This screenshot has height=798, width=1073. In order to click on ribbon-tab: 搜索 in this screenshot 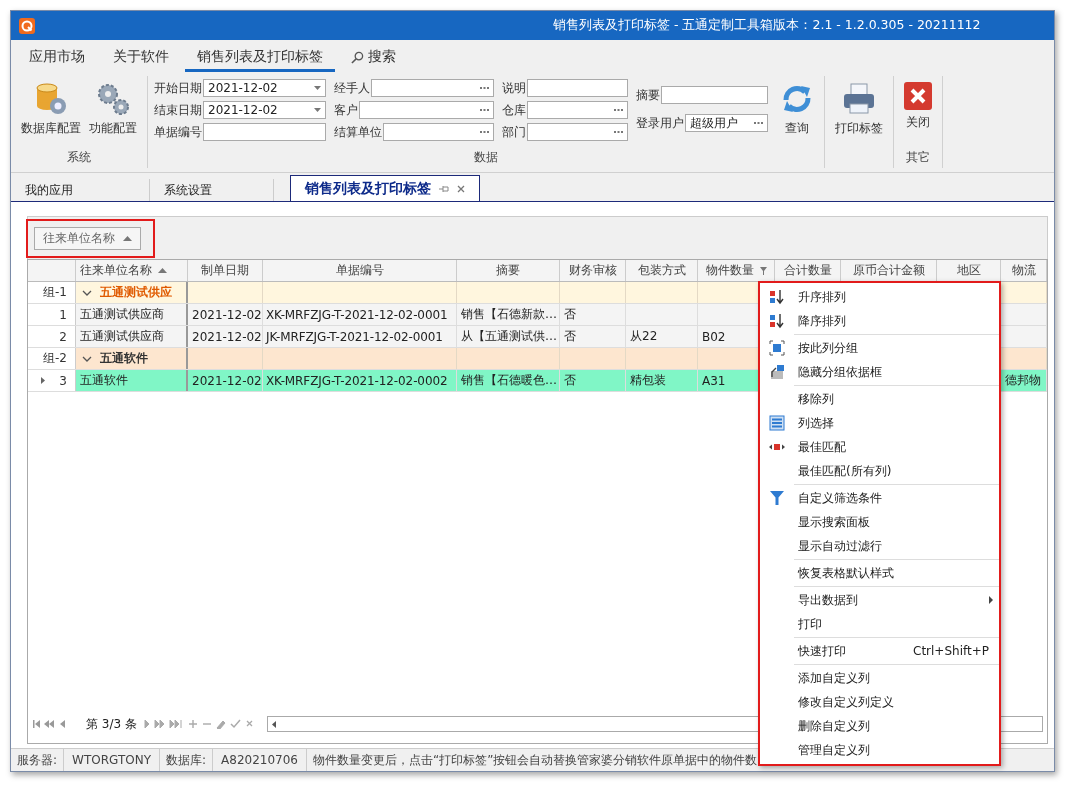, I will do `click(373, 57)`.